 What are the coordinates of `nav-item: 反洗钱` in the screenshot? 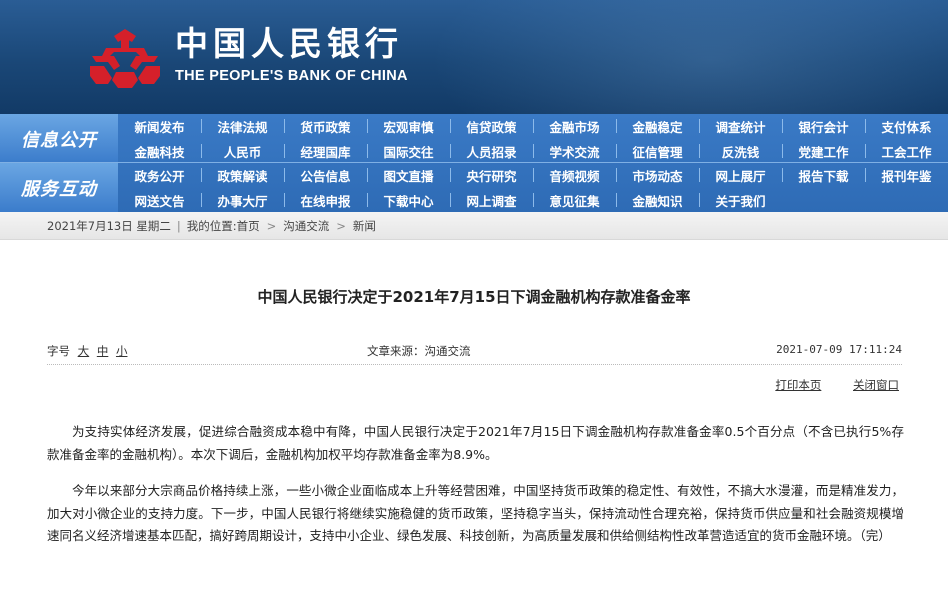 It's located at (740, 151).